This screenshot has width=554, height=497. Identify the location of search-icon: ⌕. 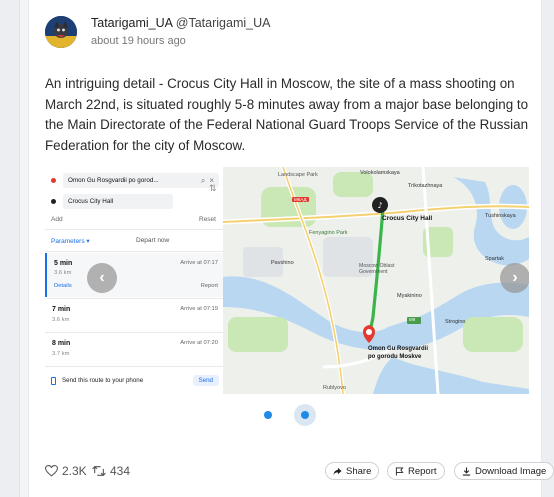
(203, 180).